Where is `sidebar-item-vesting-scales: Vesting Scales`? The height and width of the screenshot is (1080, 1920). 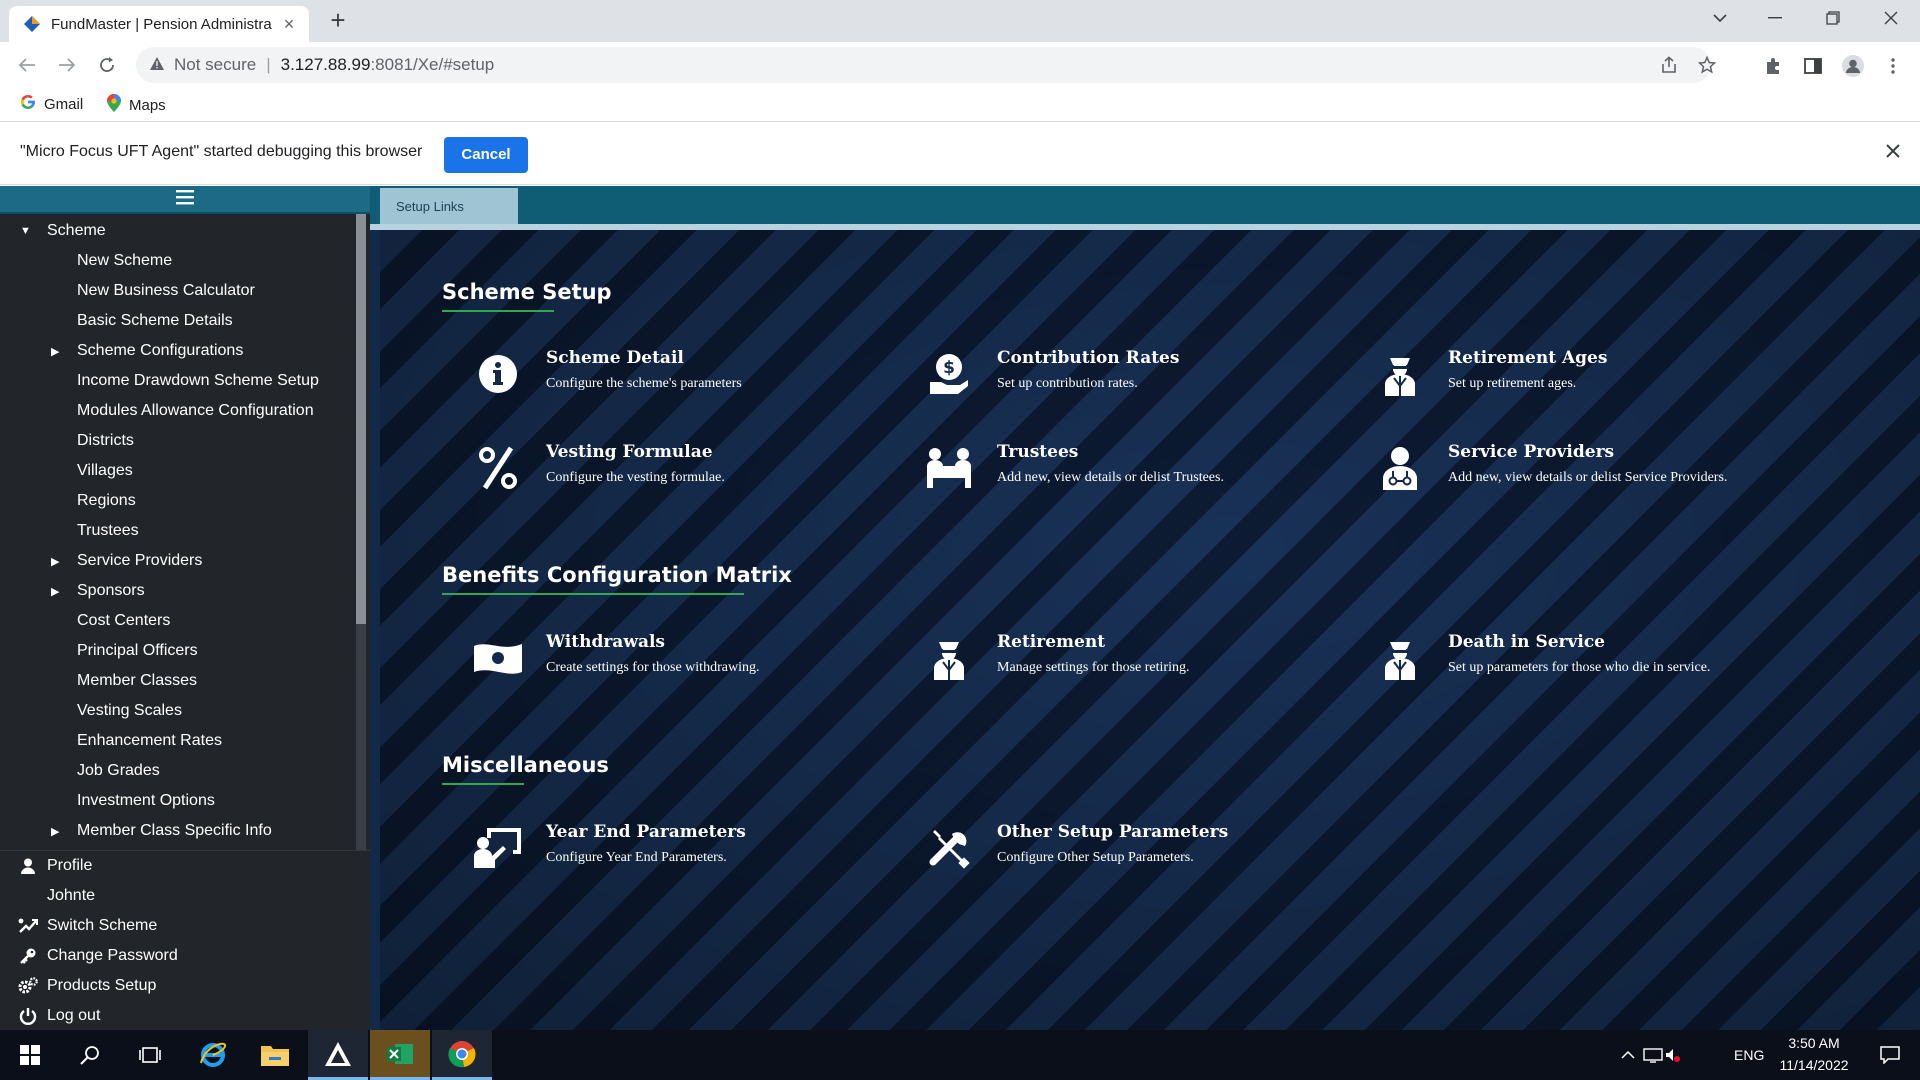 sidebar-item-vesting-scales: Vesting Scales is located at coordinates (178, 711).